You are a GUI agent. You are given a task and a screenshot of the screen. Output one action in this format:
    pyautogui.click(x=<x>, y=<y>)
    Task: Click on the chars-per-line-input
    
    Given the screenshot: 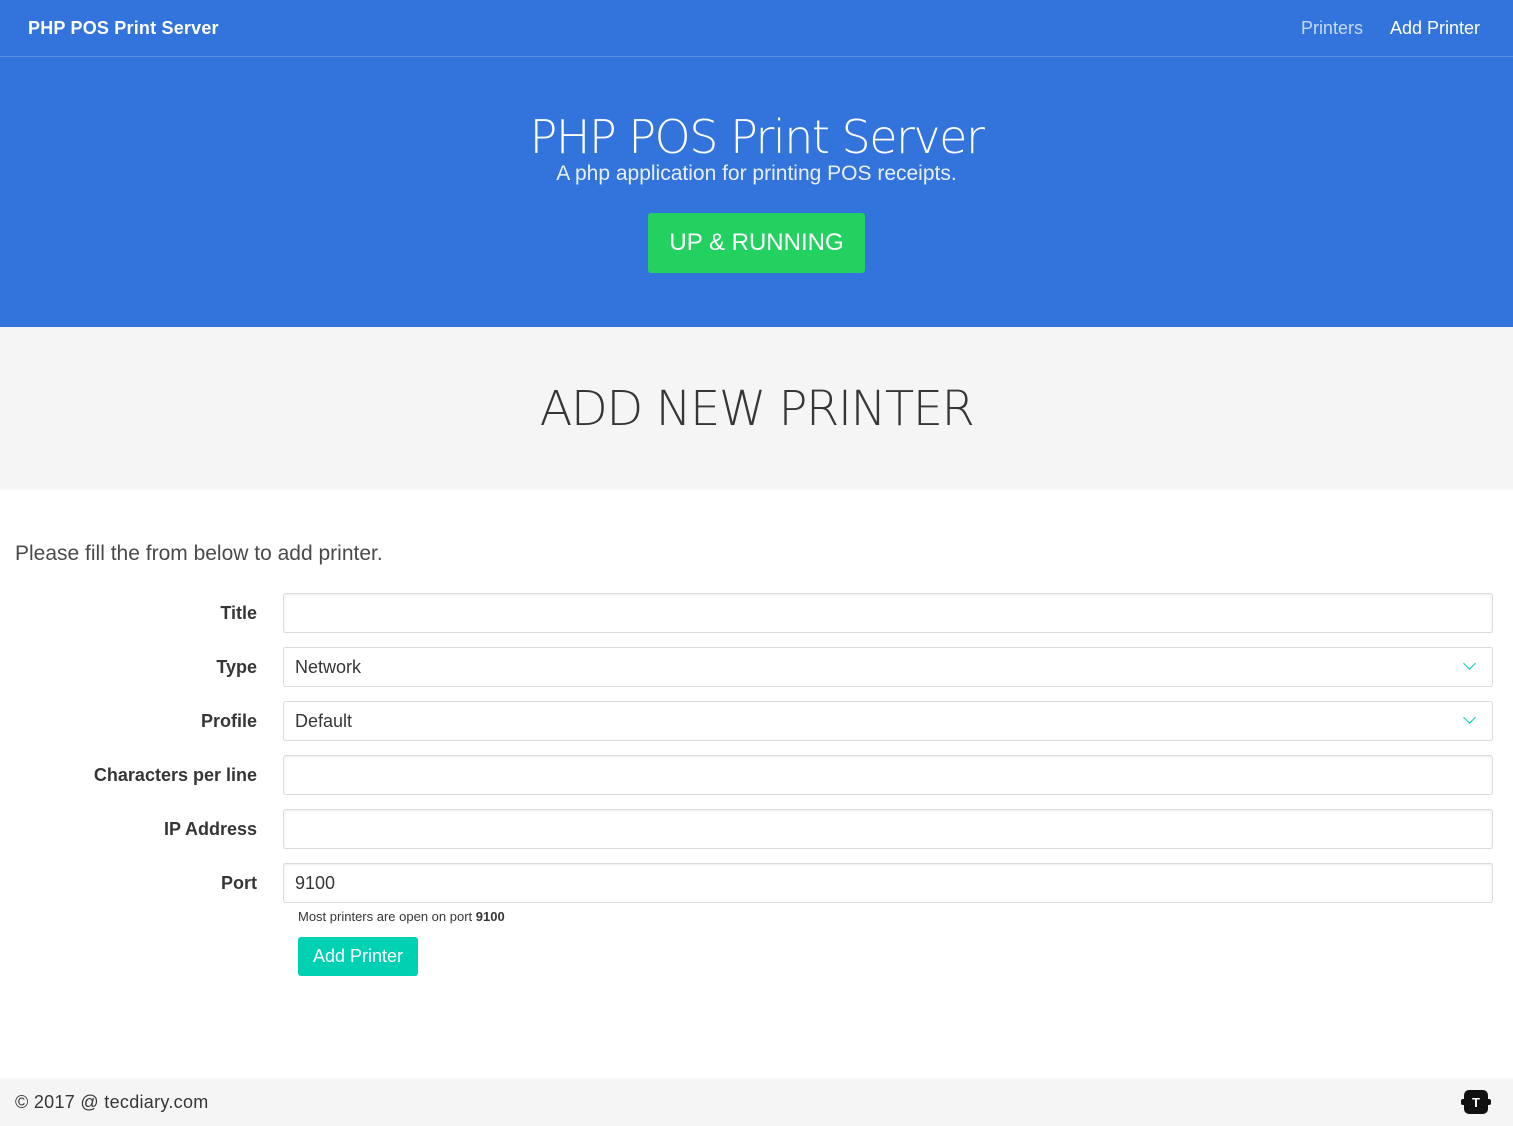 What is the action you would take?
    pyautogui.click(x=888, y=775)
    